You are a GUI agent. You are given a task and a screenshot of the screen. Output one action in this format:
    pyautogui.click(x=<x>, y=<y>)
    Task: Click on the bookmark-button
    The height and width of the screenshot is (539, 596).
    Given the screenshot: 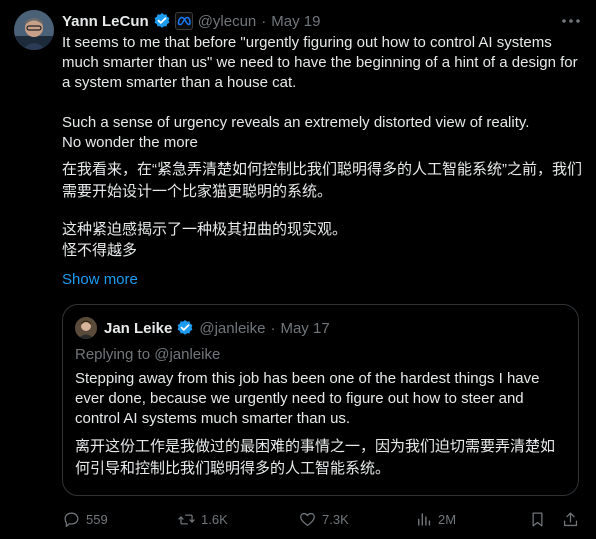 What is the action you would take?
    pyautogui.click(x=537, y=519)
    